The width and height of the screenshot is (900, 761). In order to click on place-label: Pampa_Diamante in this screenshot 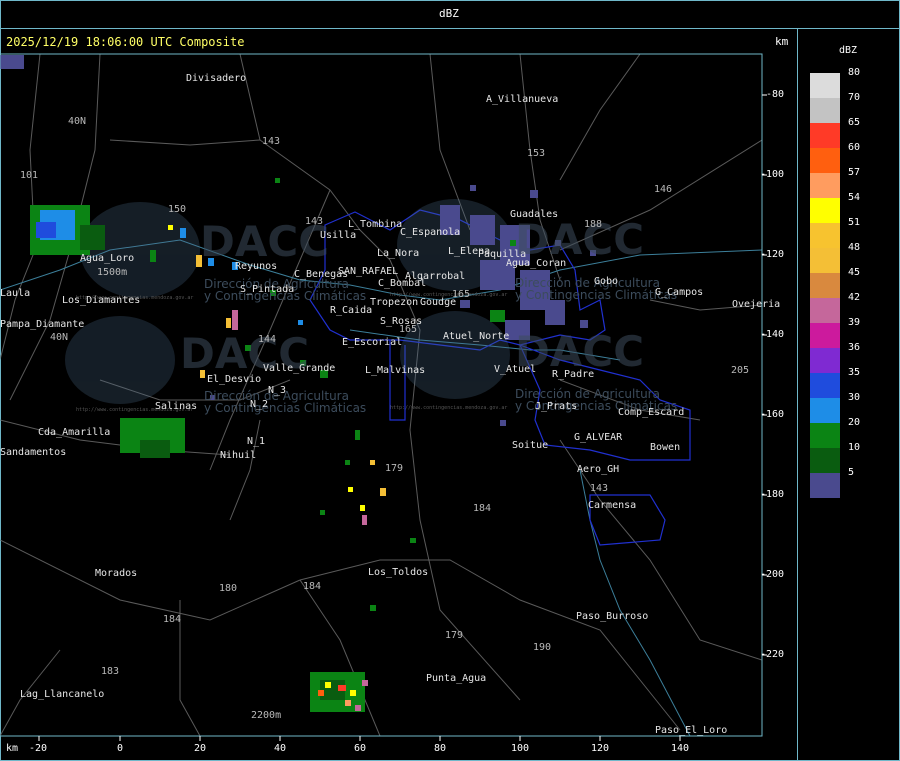, I will do `click(42, 324)`.